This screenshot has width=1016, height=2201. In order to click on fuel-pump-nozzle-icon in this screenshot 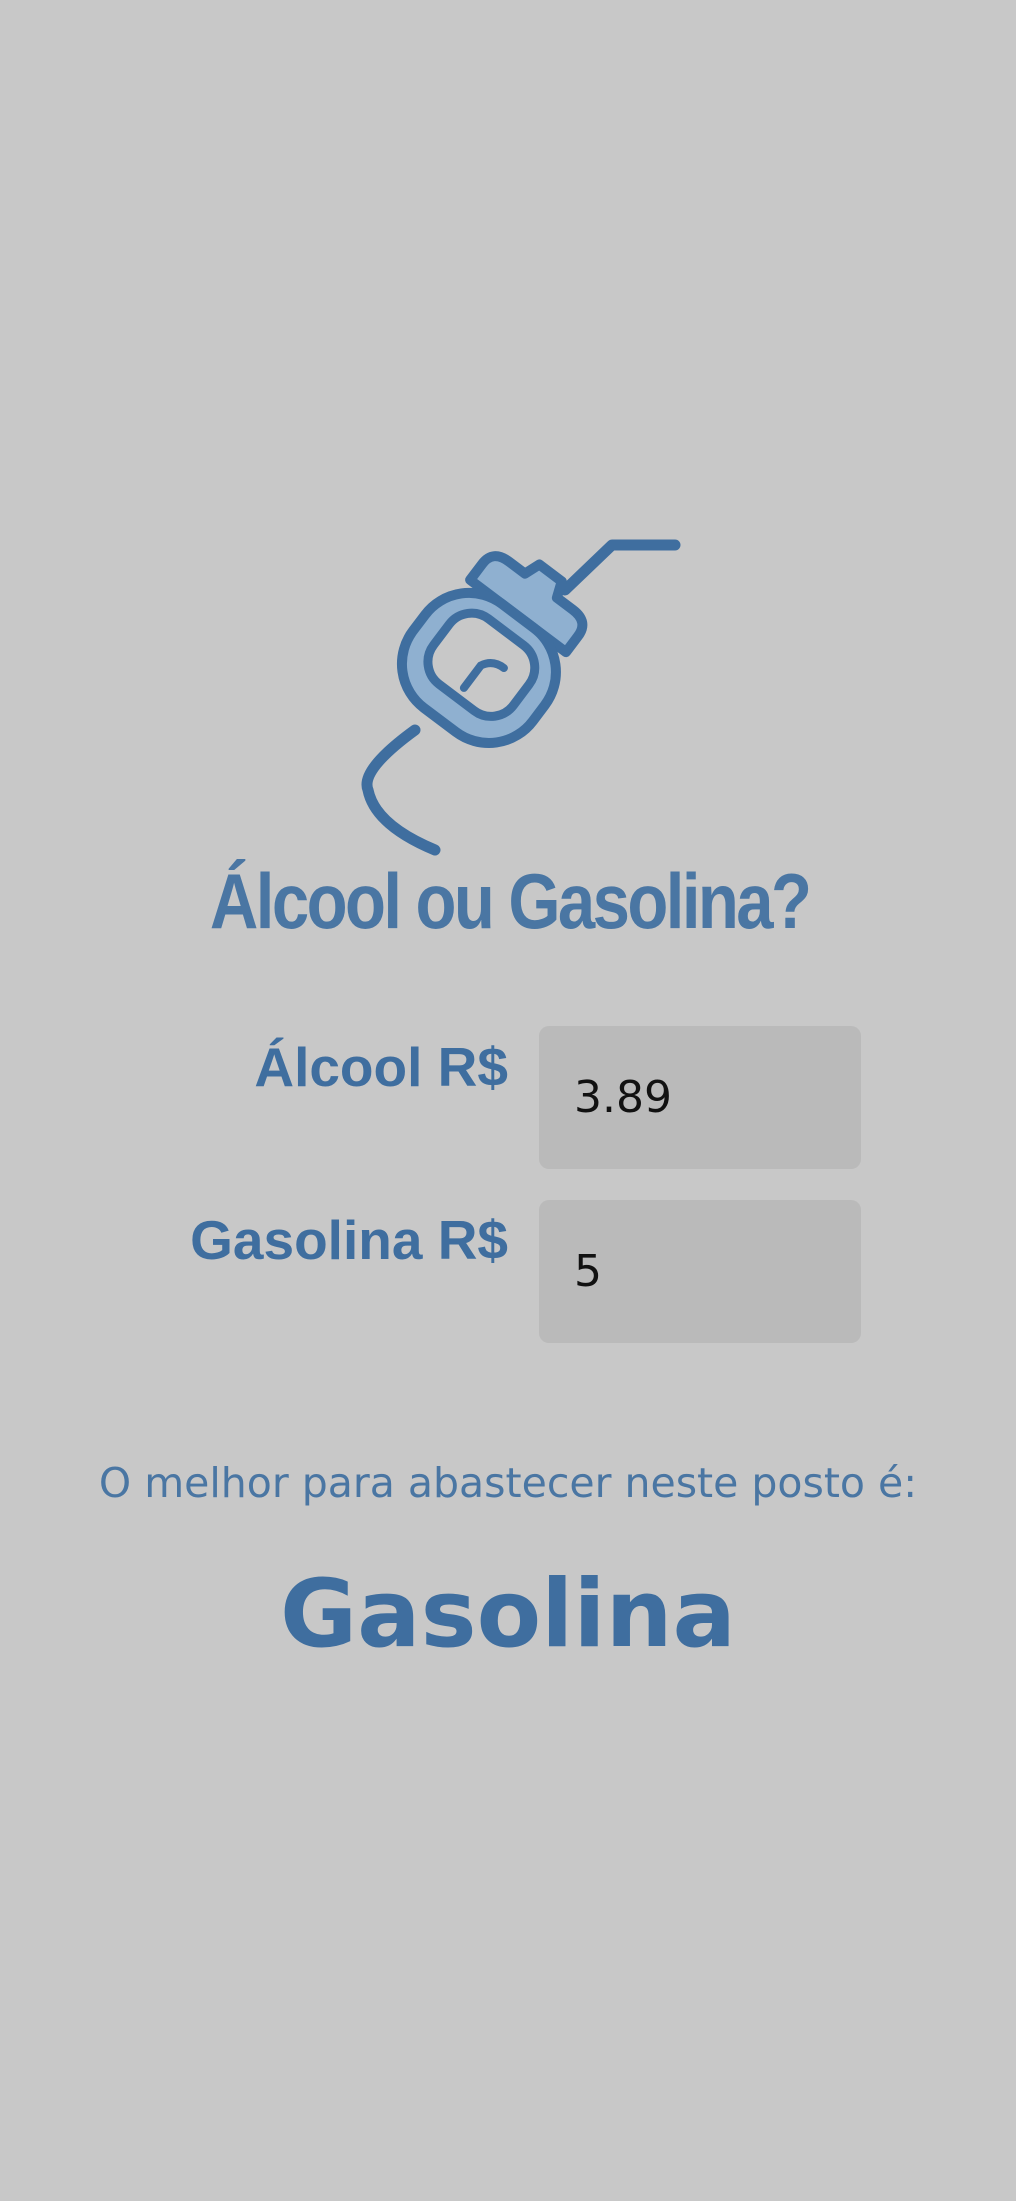, I will do `click(521, 697)`.